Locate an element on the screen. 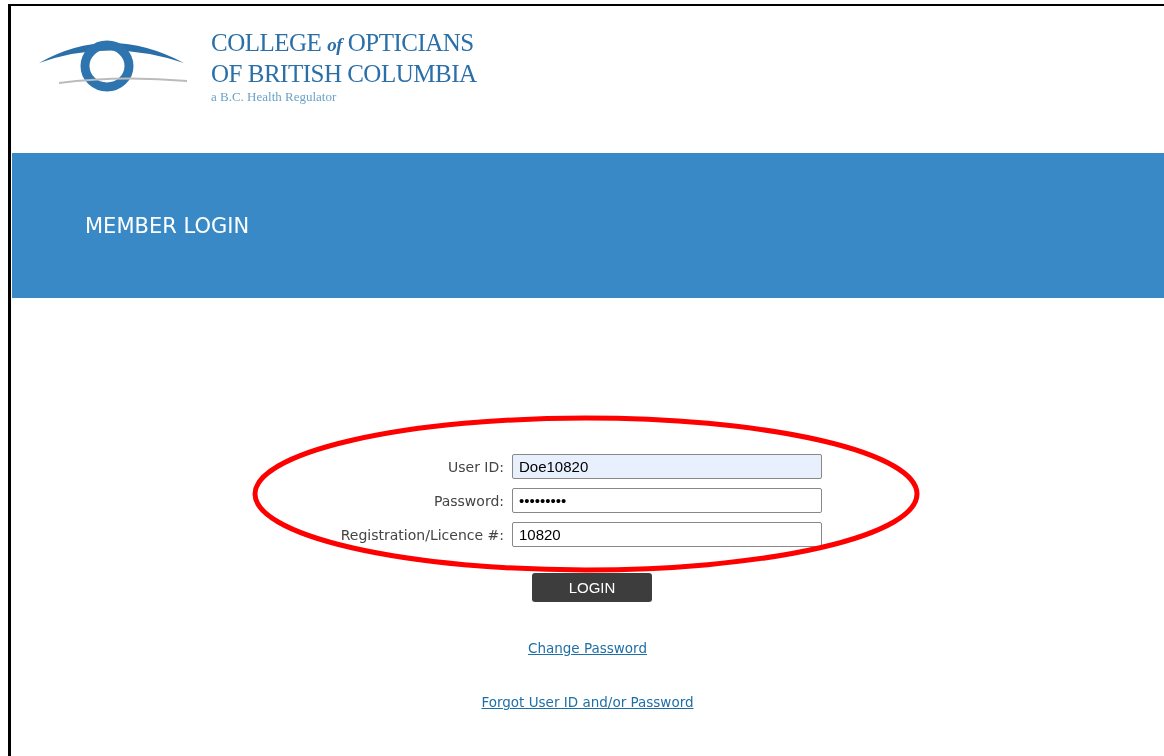 This screenshot has height=756, width=1164. field-label: Registration/Licence #: is located at coordinates (421, 534).